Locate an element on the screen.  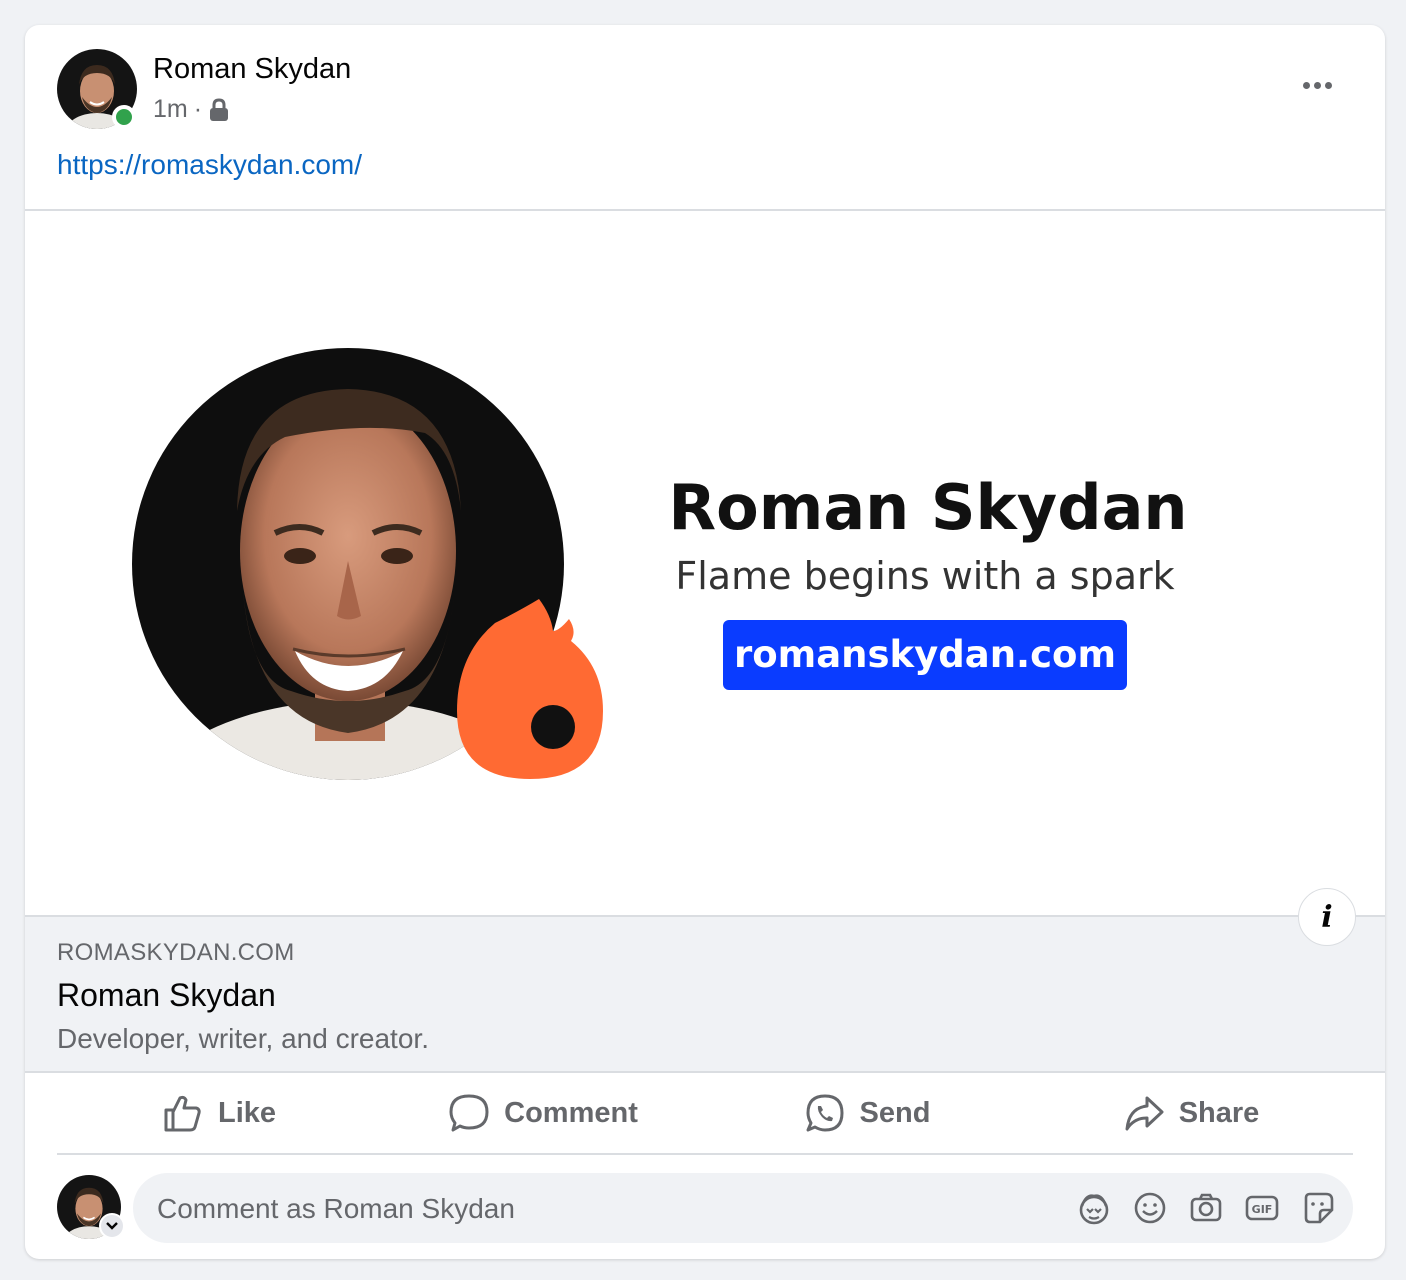
lock-icon is located at coordinates (219, 109).